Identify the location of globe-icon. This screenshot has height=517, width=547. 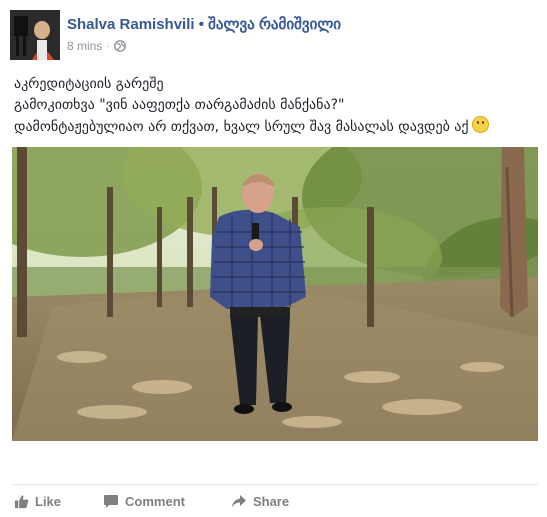
(119, 46).